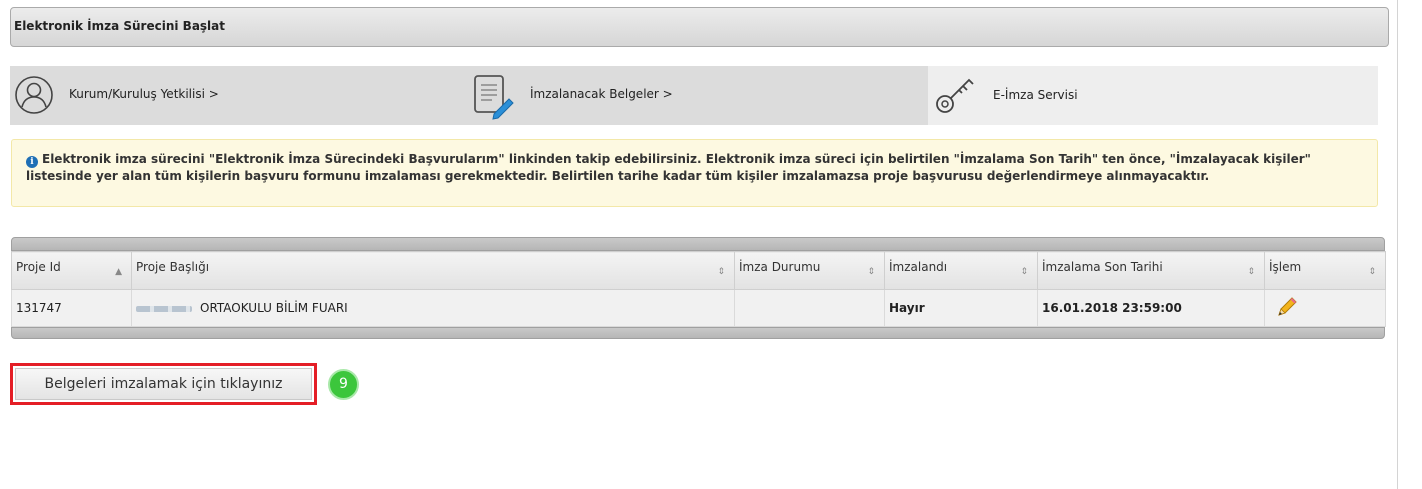 Image resolution: width=1422 pixels, height=489 pixels. Describe the element at coordinates (238, 95) in the screenshot. I see `step-authorized-person: Kurum/Kuruluş Yetkilisi >` at that location.